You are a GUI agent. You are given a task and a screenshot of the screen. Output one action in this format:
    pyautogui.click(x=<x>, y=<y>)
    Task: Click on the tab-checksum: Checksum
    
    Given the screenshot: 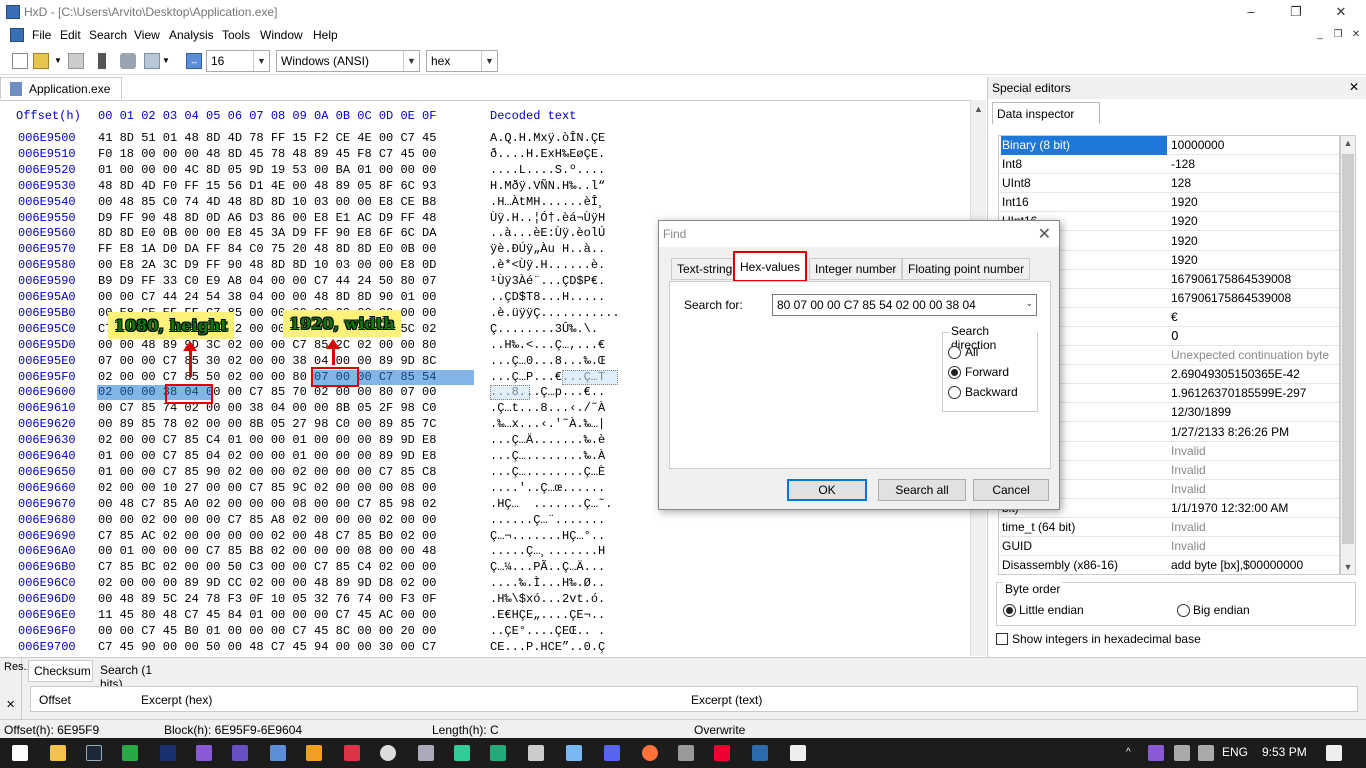 What is the action you would take?
    pyautogui.click(x=60, y=671)
    